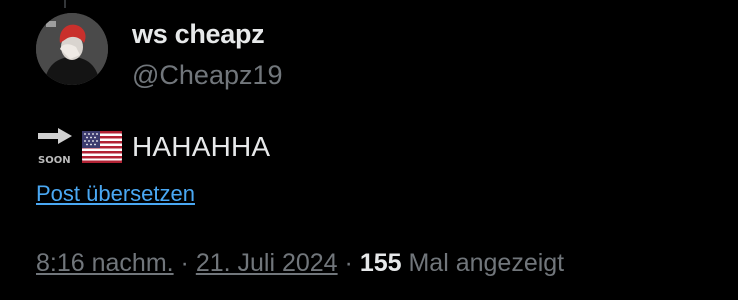 The height and width of the screenshot is (300, 738). I want to click on tweet-text: SOON HAHAHHA, so click(153, 147).